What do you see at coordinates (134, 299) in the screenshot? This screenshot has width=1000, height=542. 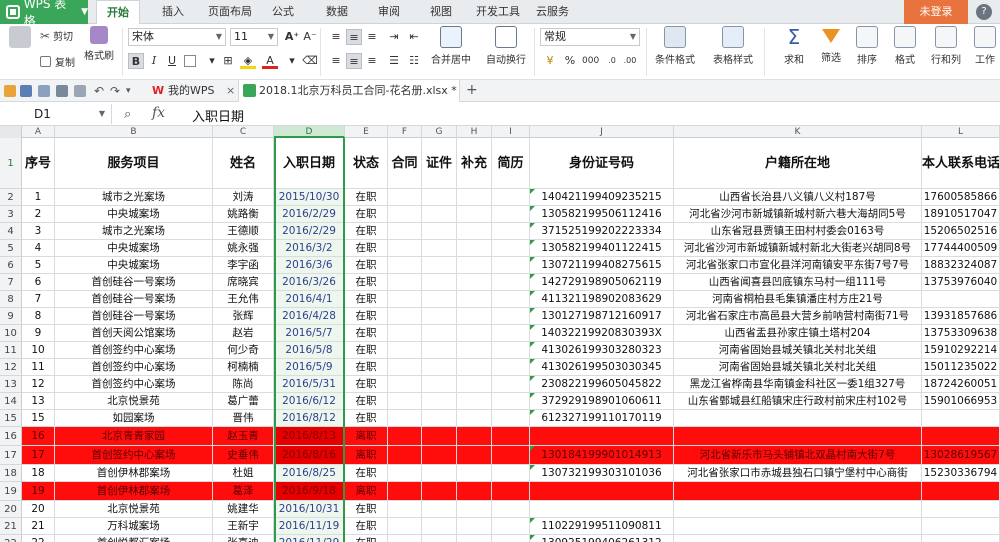 I see `cell-b: 首创硅谷一号案场` at bounding box center [134, 299].